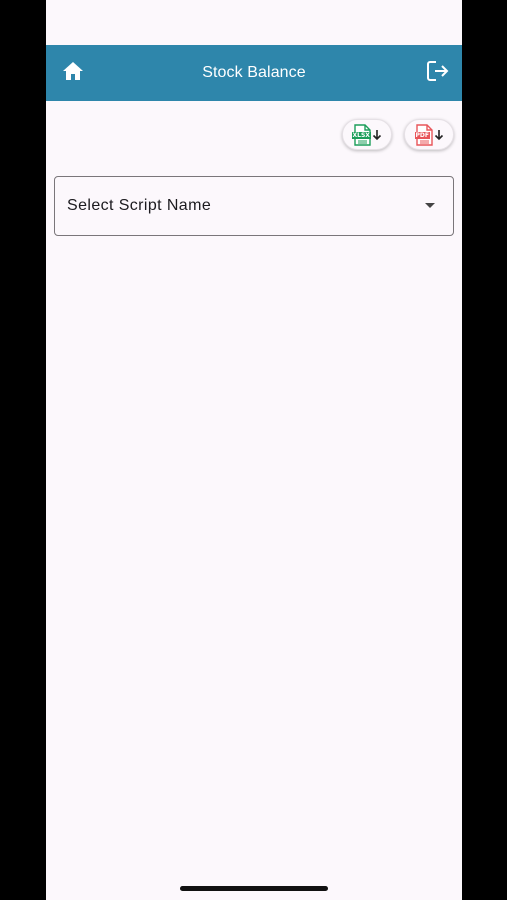 The width and height of the screenshot is (507, 900). I want to click on script-name-placeholder: Select Script Name, so click(139, 205).